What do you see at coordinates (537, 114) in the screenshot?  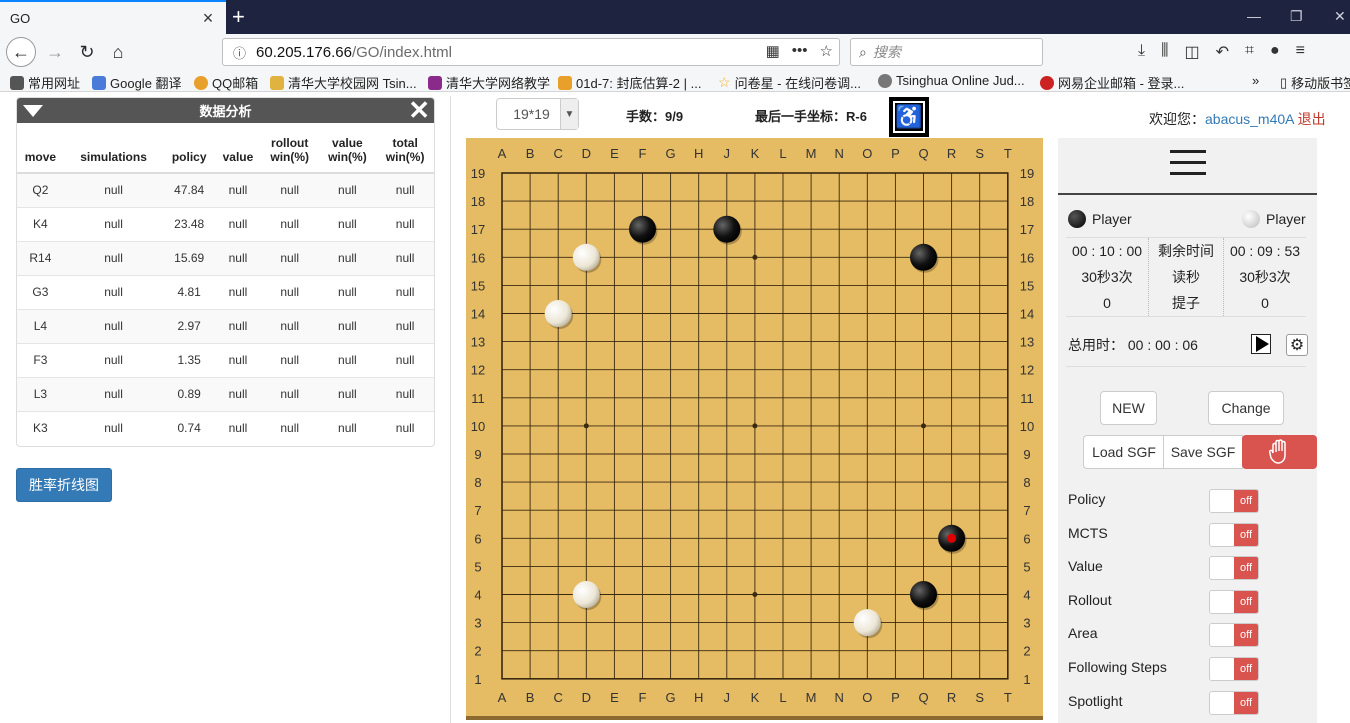 I see `board-size-select: 19*19 ▼` at bounding box center [537, 114].